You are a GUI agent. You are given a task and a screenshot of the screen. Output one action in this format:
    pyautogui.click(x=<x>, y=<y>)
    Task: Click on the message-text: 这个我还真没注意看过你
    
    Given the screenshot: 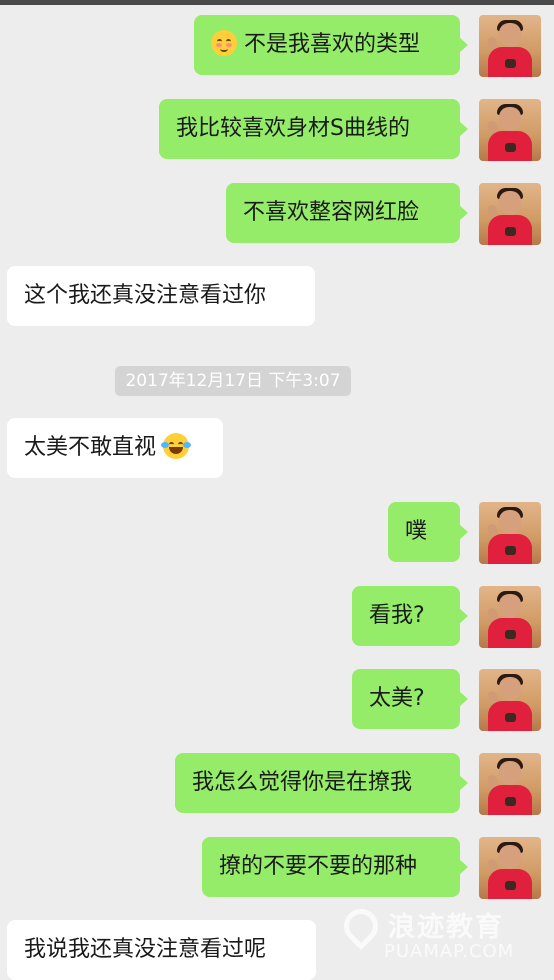 What is the action you would take?
    pyautogui.click(x=145, y=295)
    